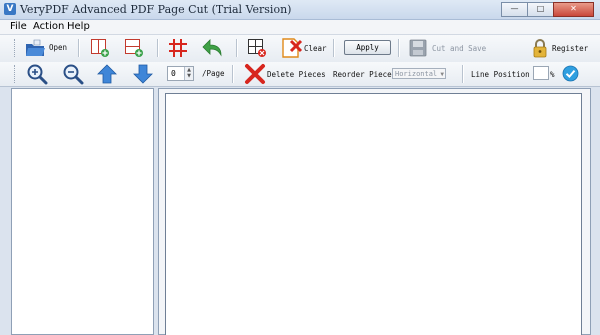 This screenshot has height=335, width=600. Describe the element at coordinates (255, 74) in the screenshot. I see `red-x-icon` at that location.